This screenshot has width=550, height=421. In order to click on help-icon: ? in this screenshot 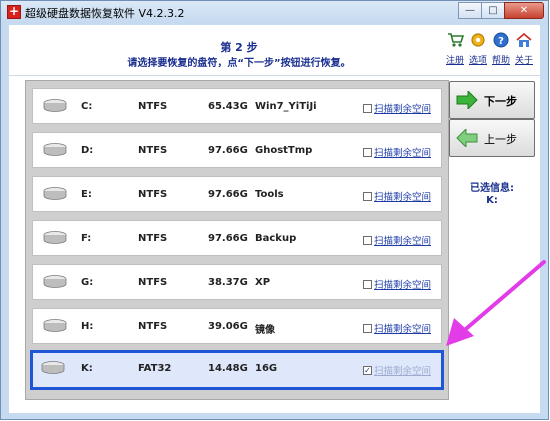, I will do `click(501, 40)`.